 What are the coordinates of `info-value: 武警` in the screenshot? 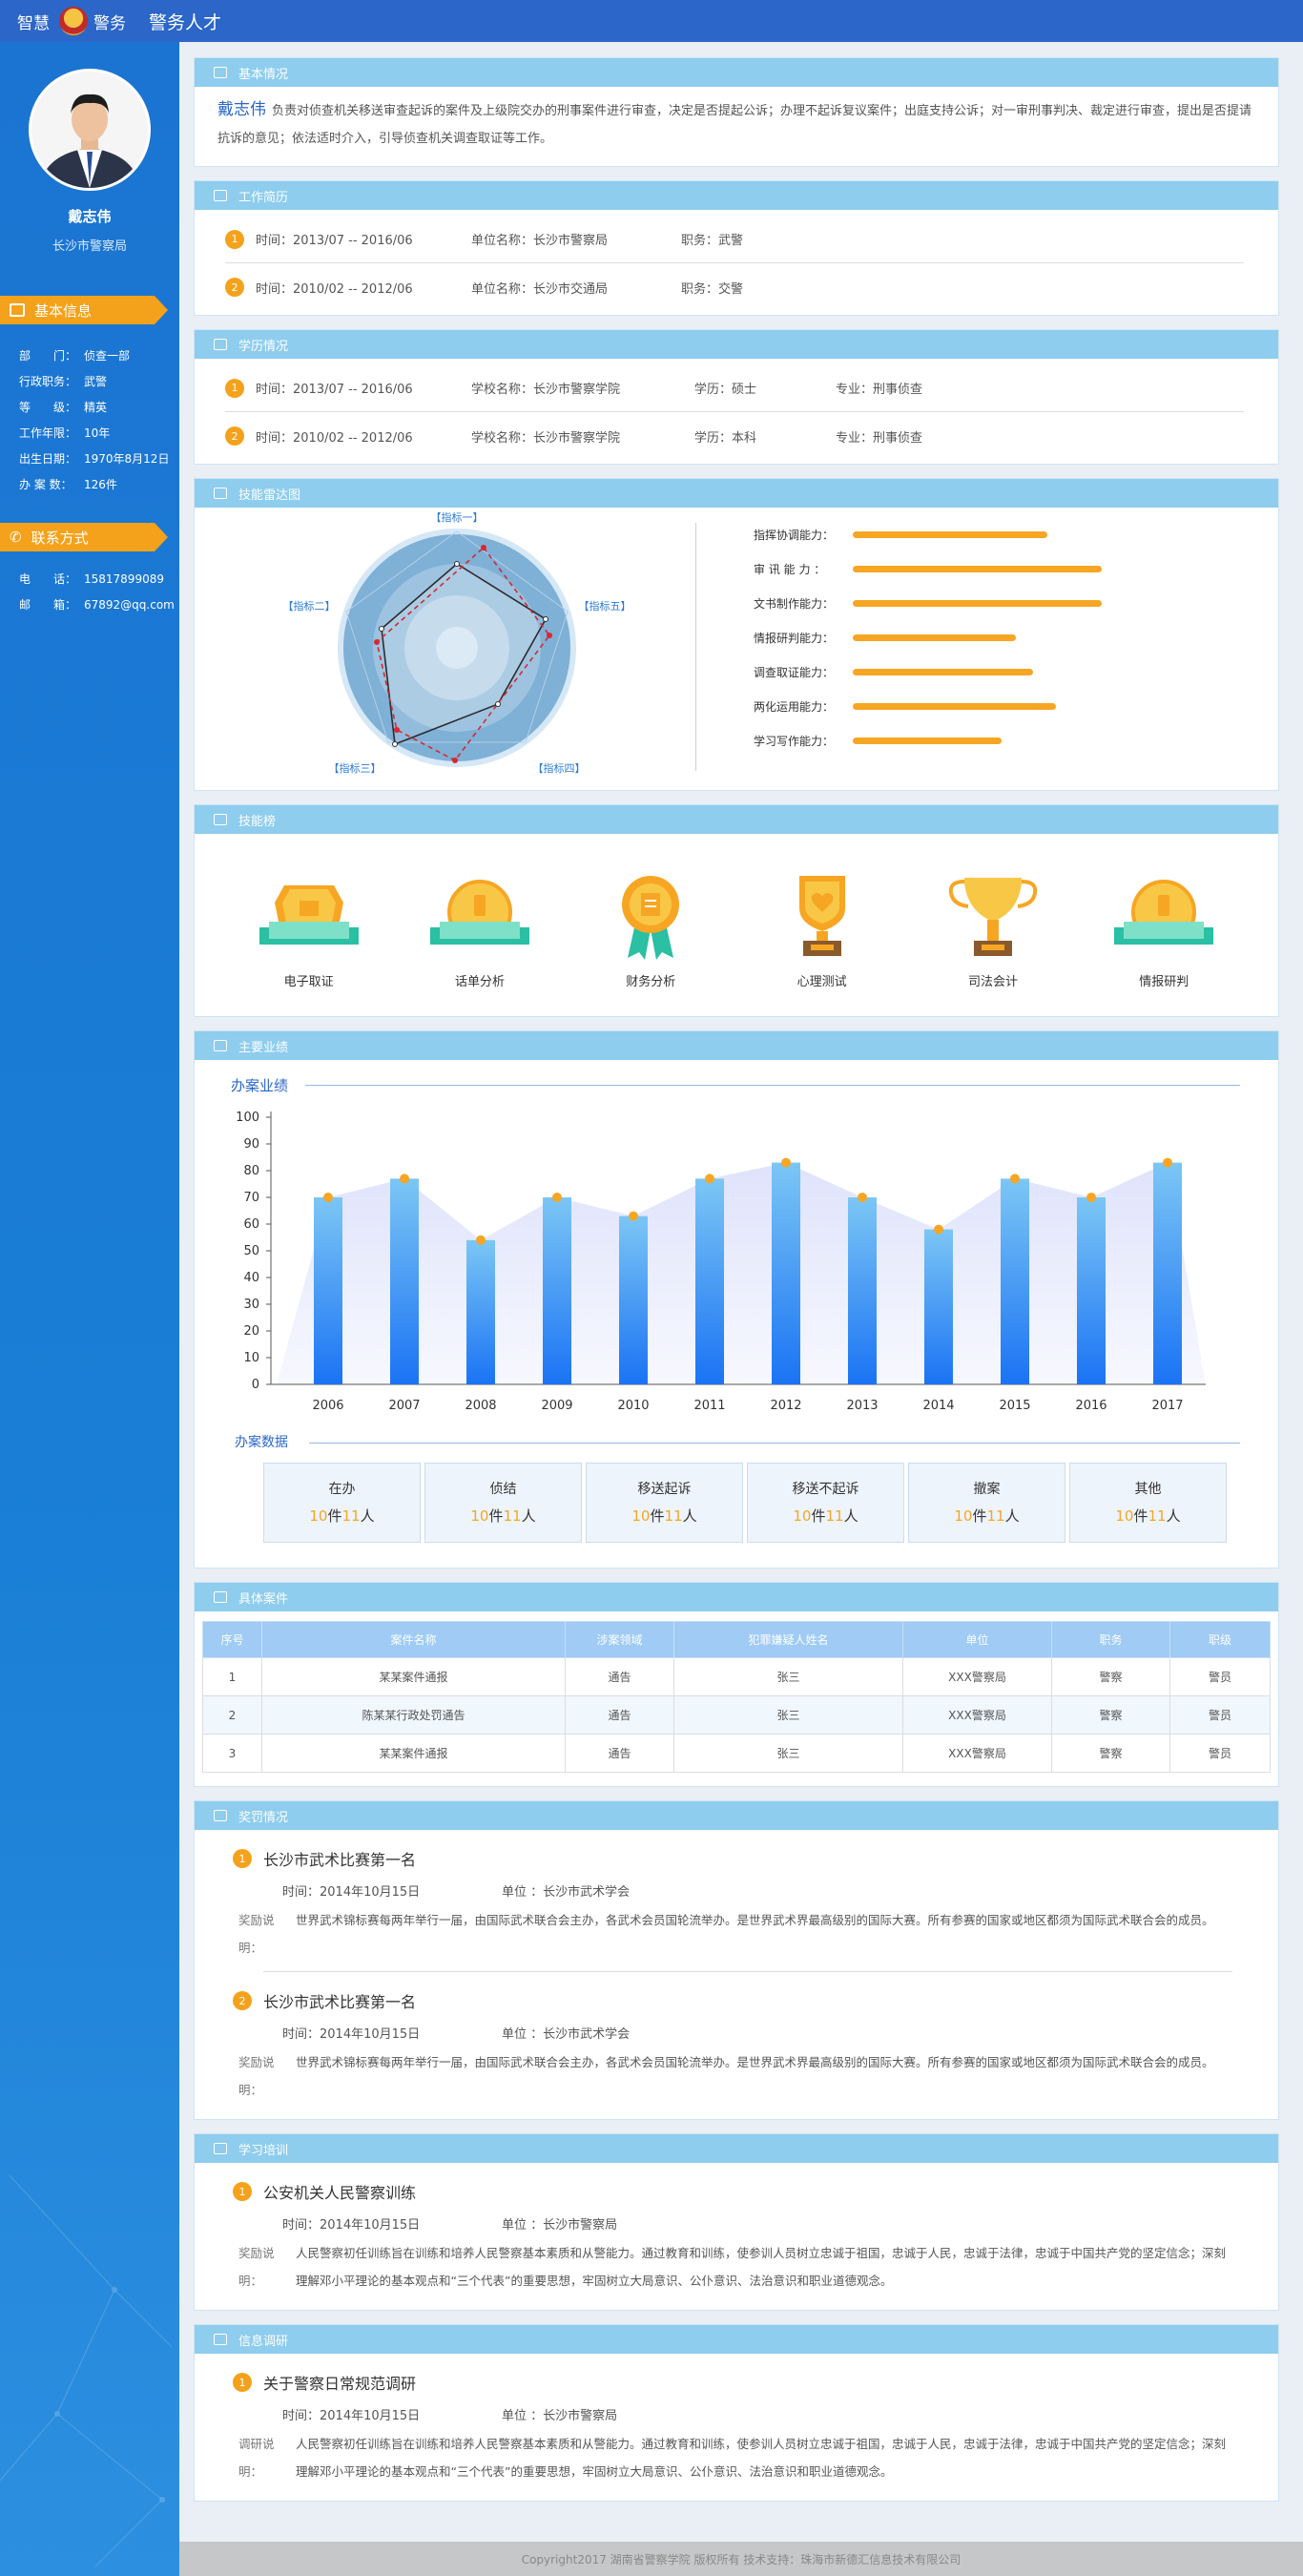 It's located at (96, 381).